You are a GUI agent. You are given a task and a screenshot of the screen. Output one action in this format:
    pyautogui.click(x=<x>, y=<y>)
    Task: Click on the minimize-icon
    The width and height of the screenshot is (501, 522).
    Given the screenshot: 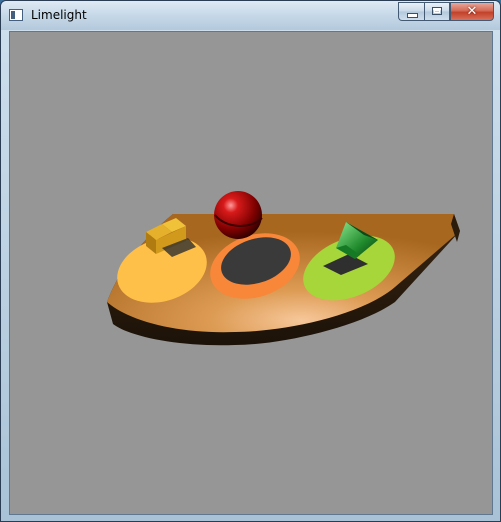 What is the action you would take?
    pyautogui.click(x=412, y=15)
    